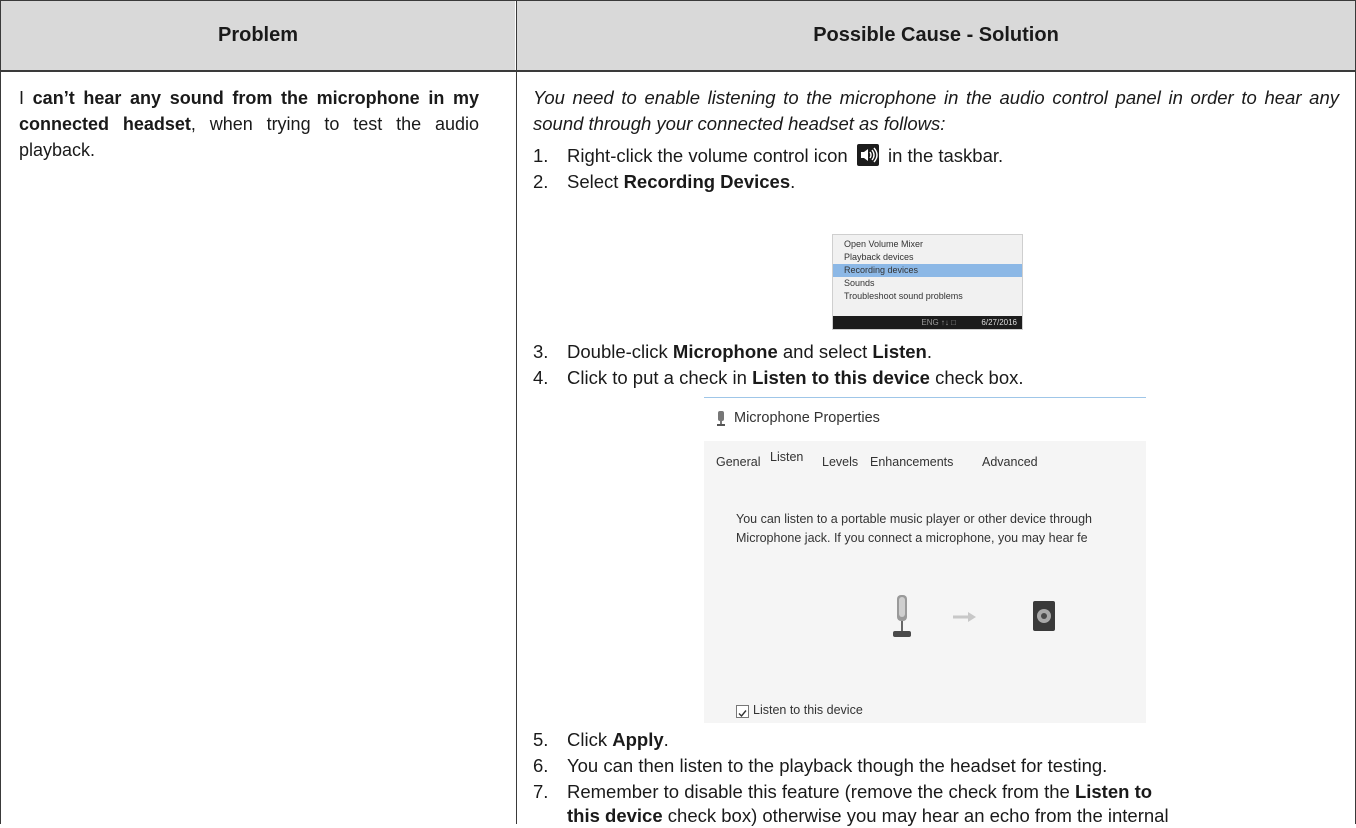 This screenshot has width=1356, height=828. What do you see at coordinates (1113, 791) in the screenshot?
I see `step-bold: Listen to` at bounding box center [1113, 791].